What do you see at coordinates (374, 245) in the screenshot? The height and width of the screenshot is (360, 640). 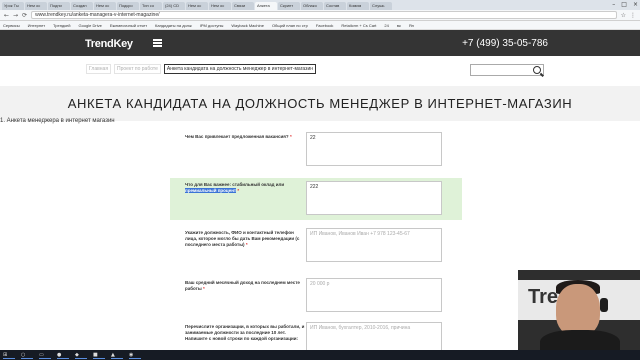 I see `answer-field-q3: ИП Иванов, Иванов Иван +7 978 123-45-67` at bounding box center [374, 245].